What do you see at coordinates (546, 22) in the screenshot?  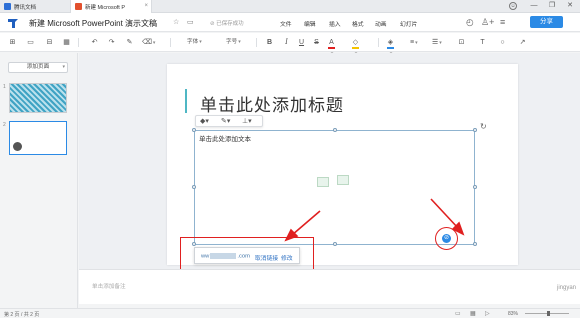 I see `share-button: 分享` at bounding box center [546, 22].